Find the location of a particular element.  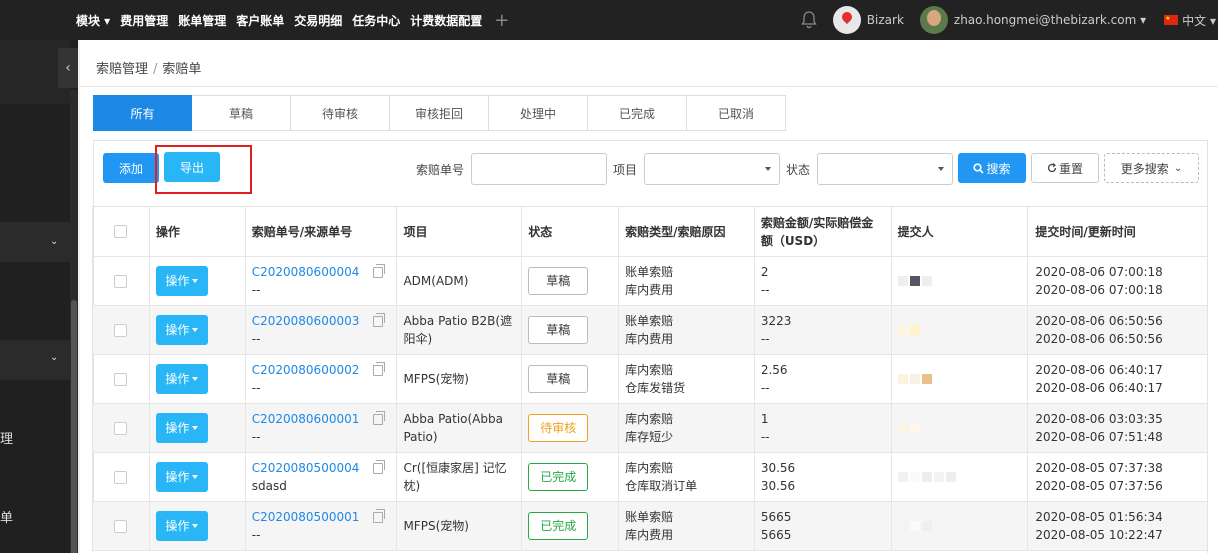

menu-billing-config: 计费数据配置 is located at coordinates (446, 20).